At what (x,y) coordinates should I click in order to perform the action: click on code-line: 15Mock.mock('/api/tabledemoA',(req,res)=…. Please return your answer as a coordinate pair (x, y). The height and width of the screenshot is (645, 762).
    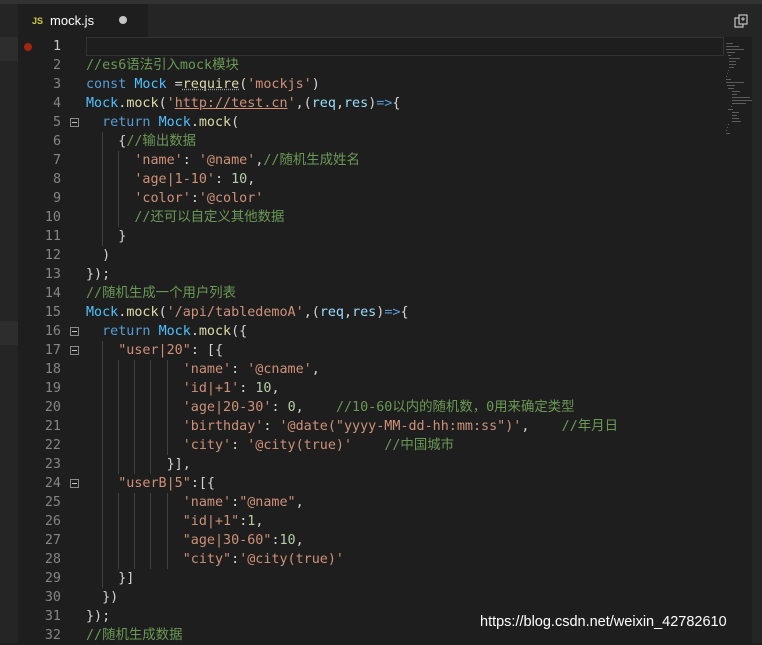
    Looking at the image, I should click on (390, 312).